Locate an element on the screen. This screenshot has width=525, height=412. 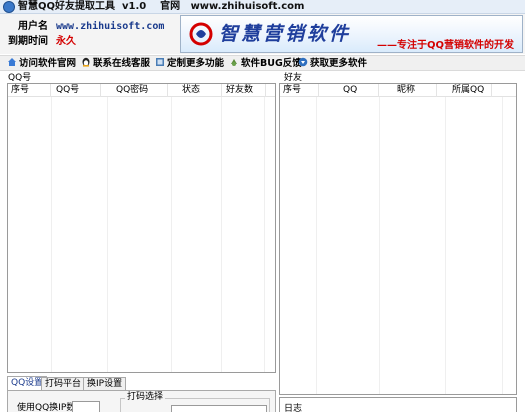
bug-feedback-label: 软件BUG反馈 is located at coordinates (271, 63).